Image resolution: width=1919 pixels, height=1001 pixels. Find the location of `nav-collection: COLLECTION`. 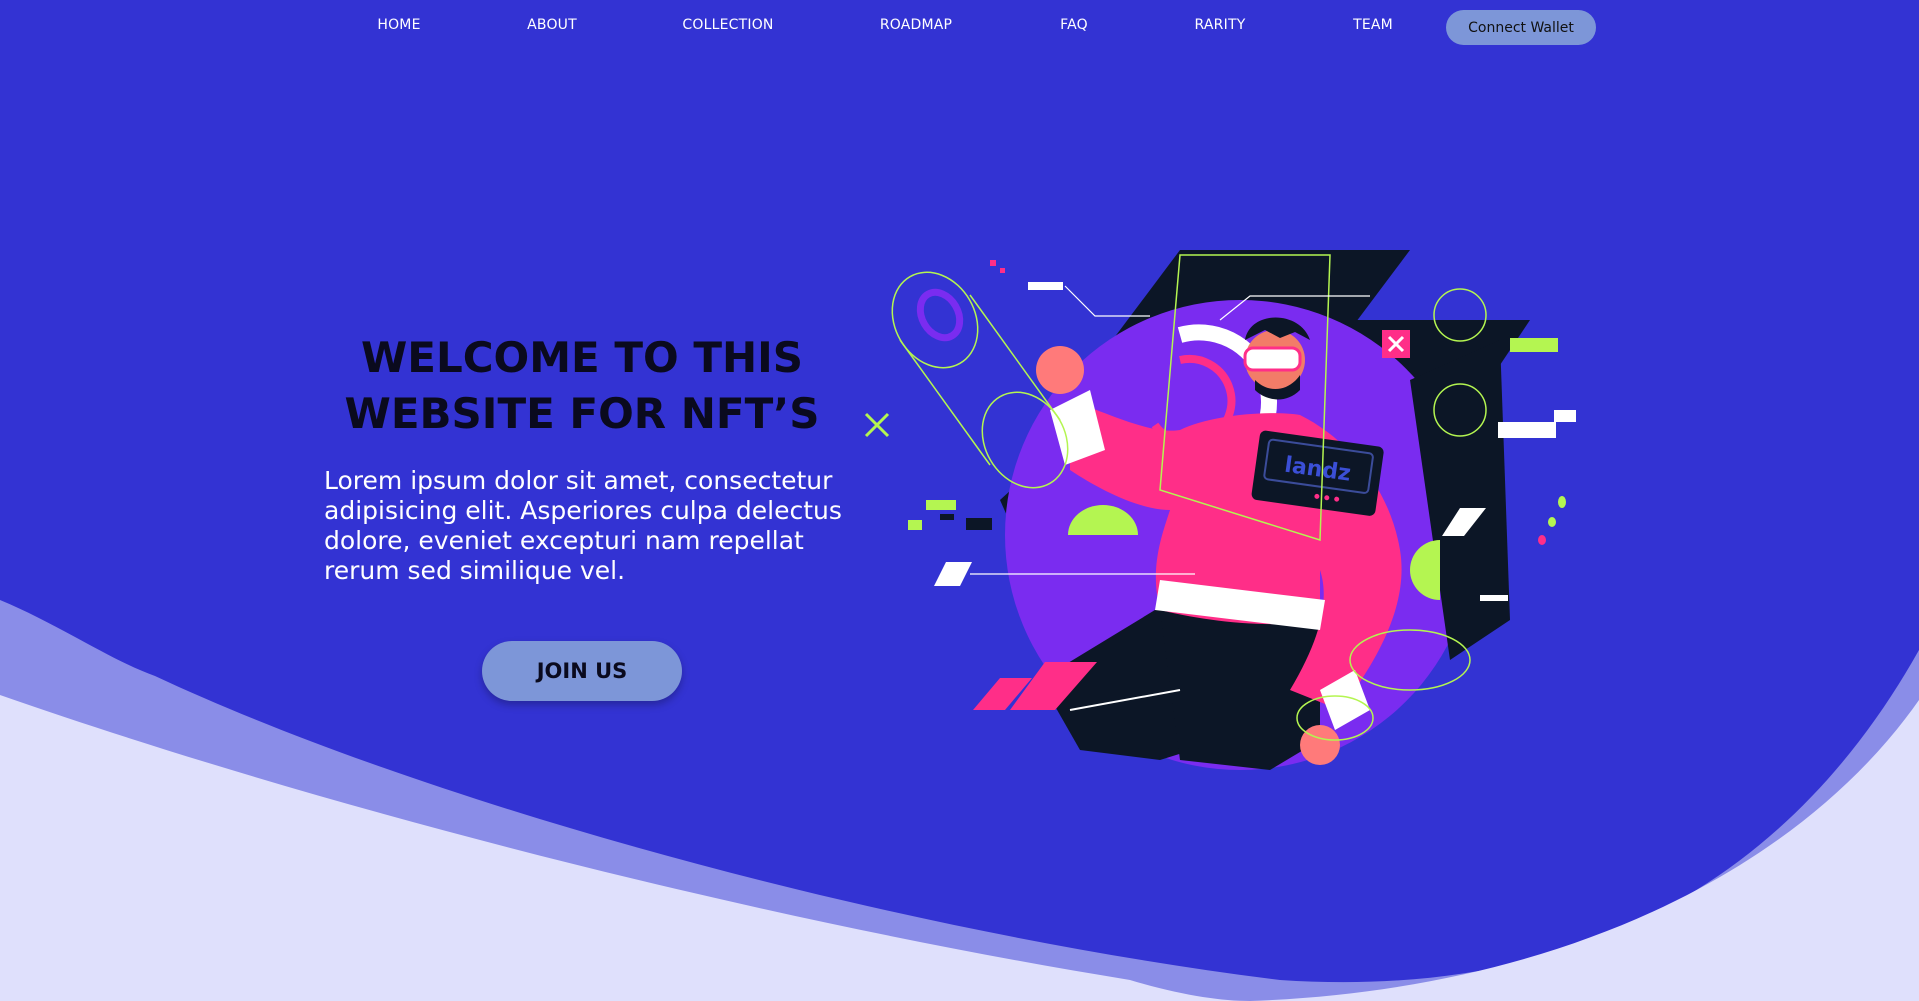

nav-collection: COLLECTION is located at coordinates (727, 25).